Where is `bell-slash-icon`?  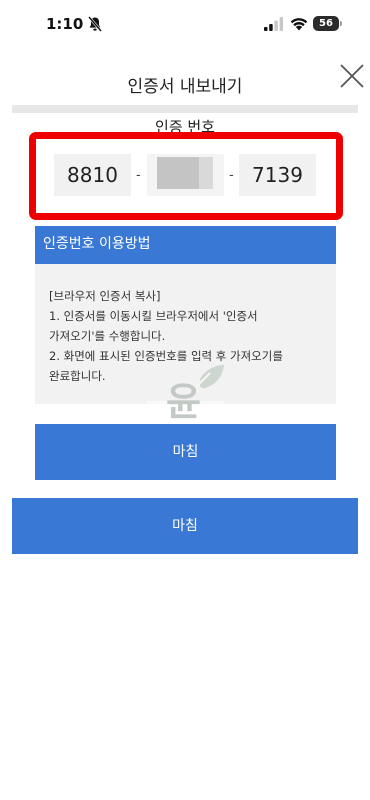
bell-slash-icon is located at coordinates (95, 24).